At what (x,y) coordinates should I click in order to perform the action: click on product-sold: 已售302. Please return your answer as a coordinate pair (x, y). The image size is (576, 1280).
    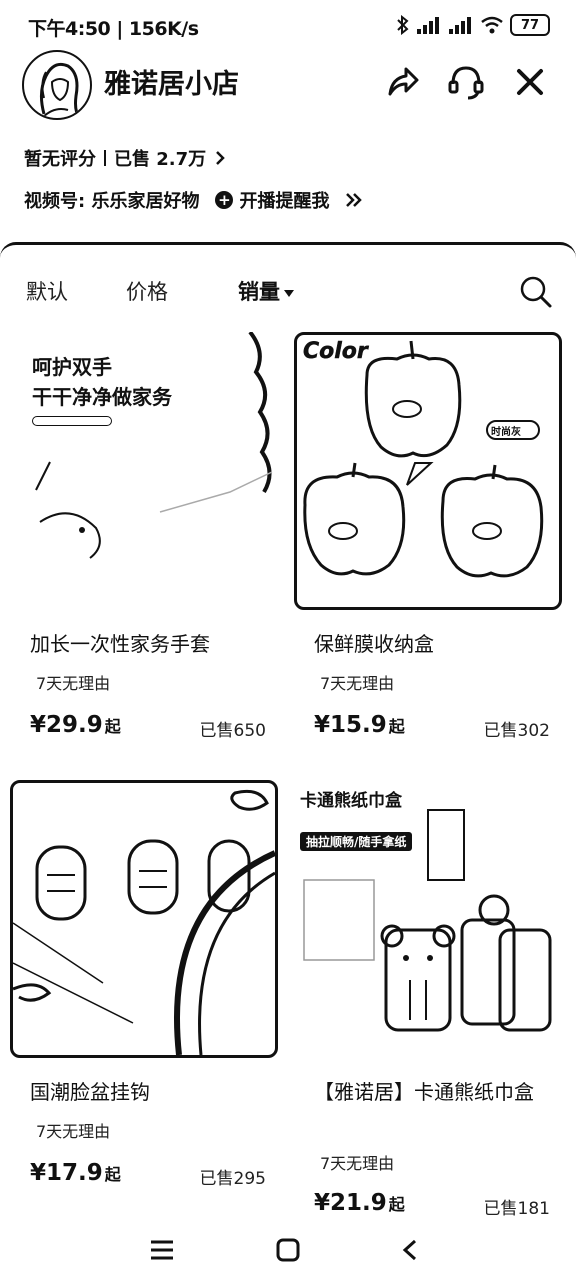
    Looking at the image, I should click on (516, 731).